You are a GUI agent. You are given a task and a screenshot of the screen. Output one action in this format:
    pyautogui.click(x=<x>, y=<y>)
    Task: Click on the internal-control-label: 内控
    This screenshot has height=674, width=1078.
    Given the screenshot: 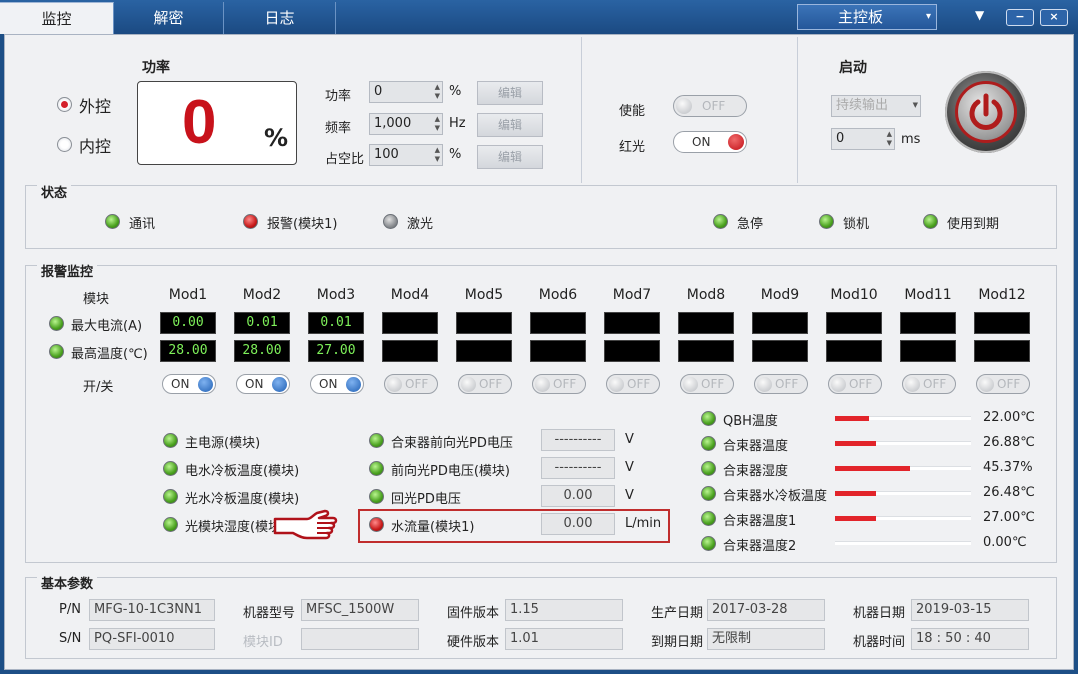 What is the action you would take?
    pyautogui.click(x=95, y=146)
    